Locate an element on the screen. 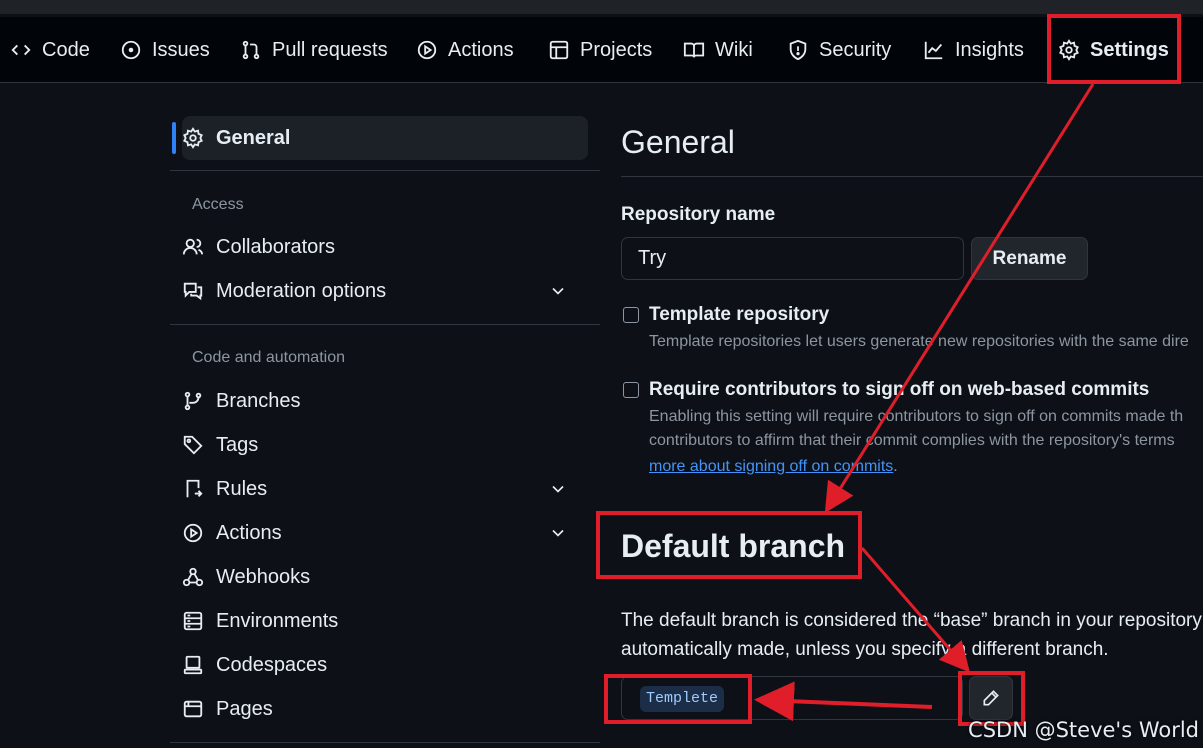  rename-button: Rename is located at coordinates (1029, 258).